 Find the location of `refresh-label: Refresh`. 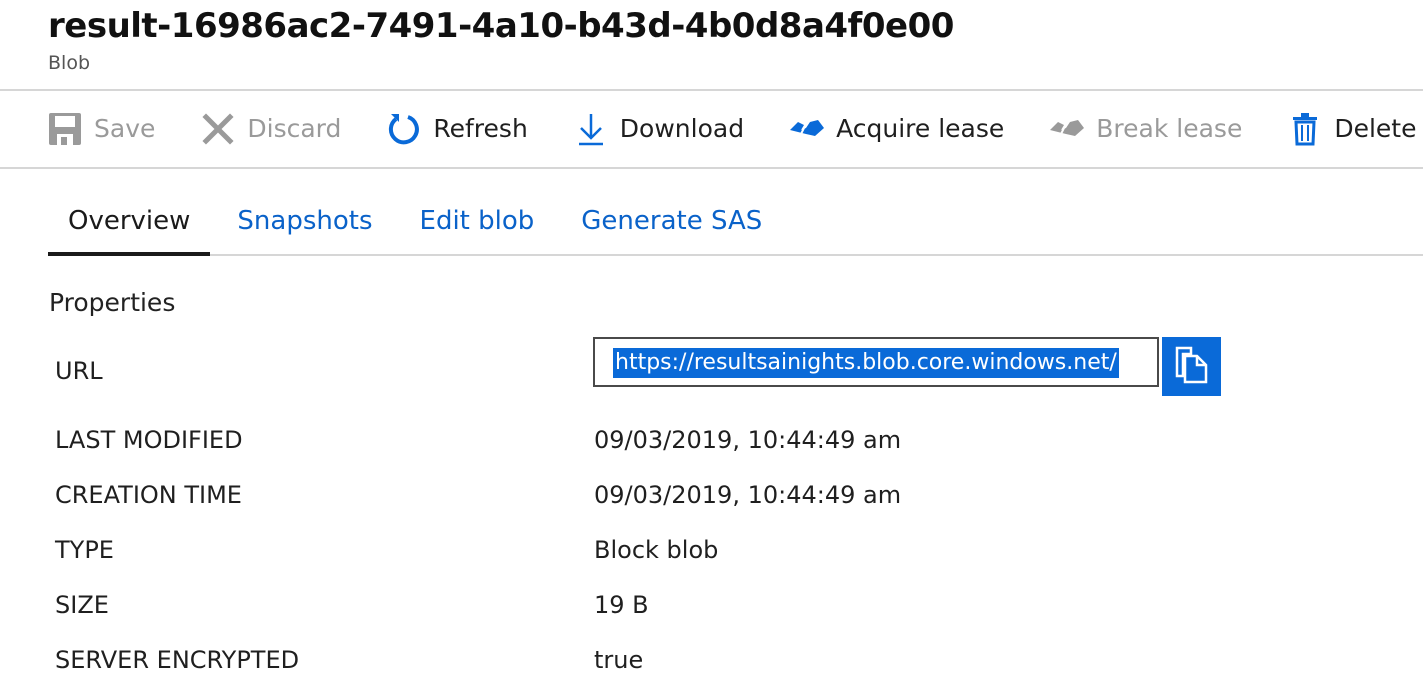

refresh-label: Refresh is located at coordinates (480, 128).